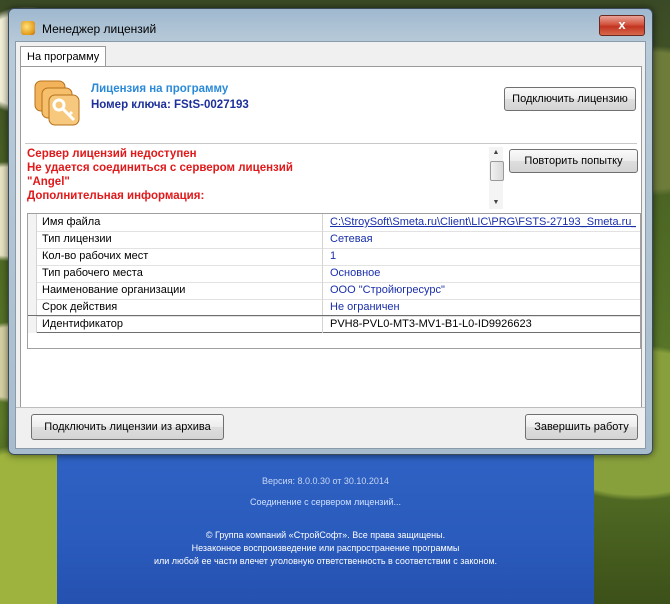 This screenshot has width=670, height=604. Describe the element at coordinates (331, 143) in the screenshot. I see `divider` at that location.